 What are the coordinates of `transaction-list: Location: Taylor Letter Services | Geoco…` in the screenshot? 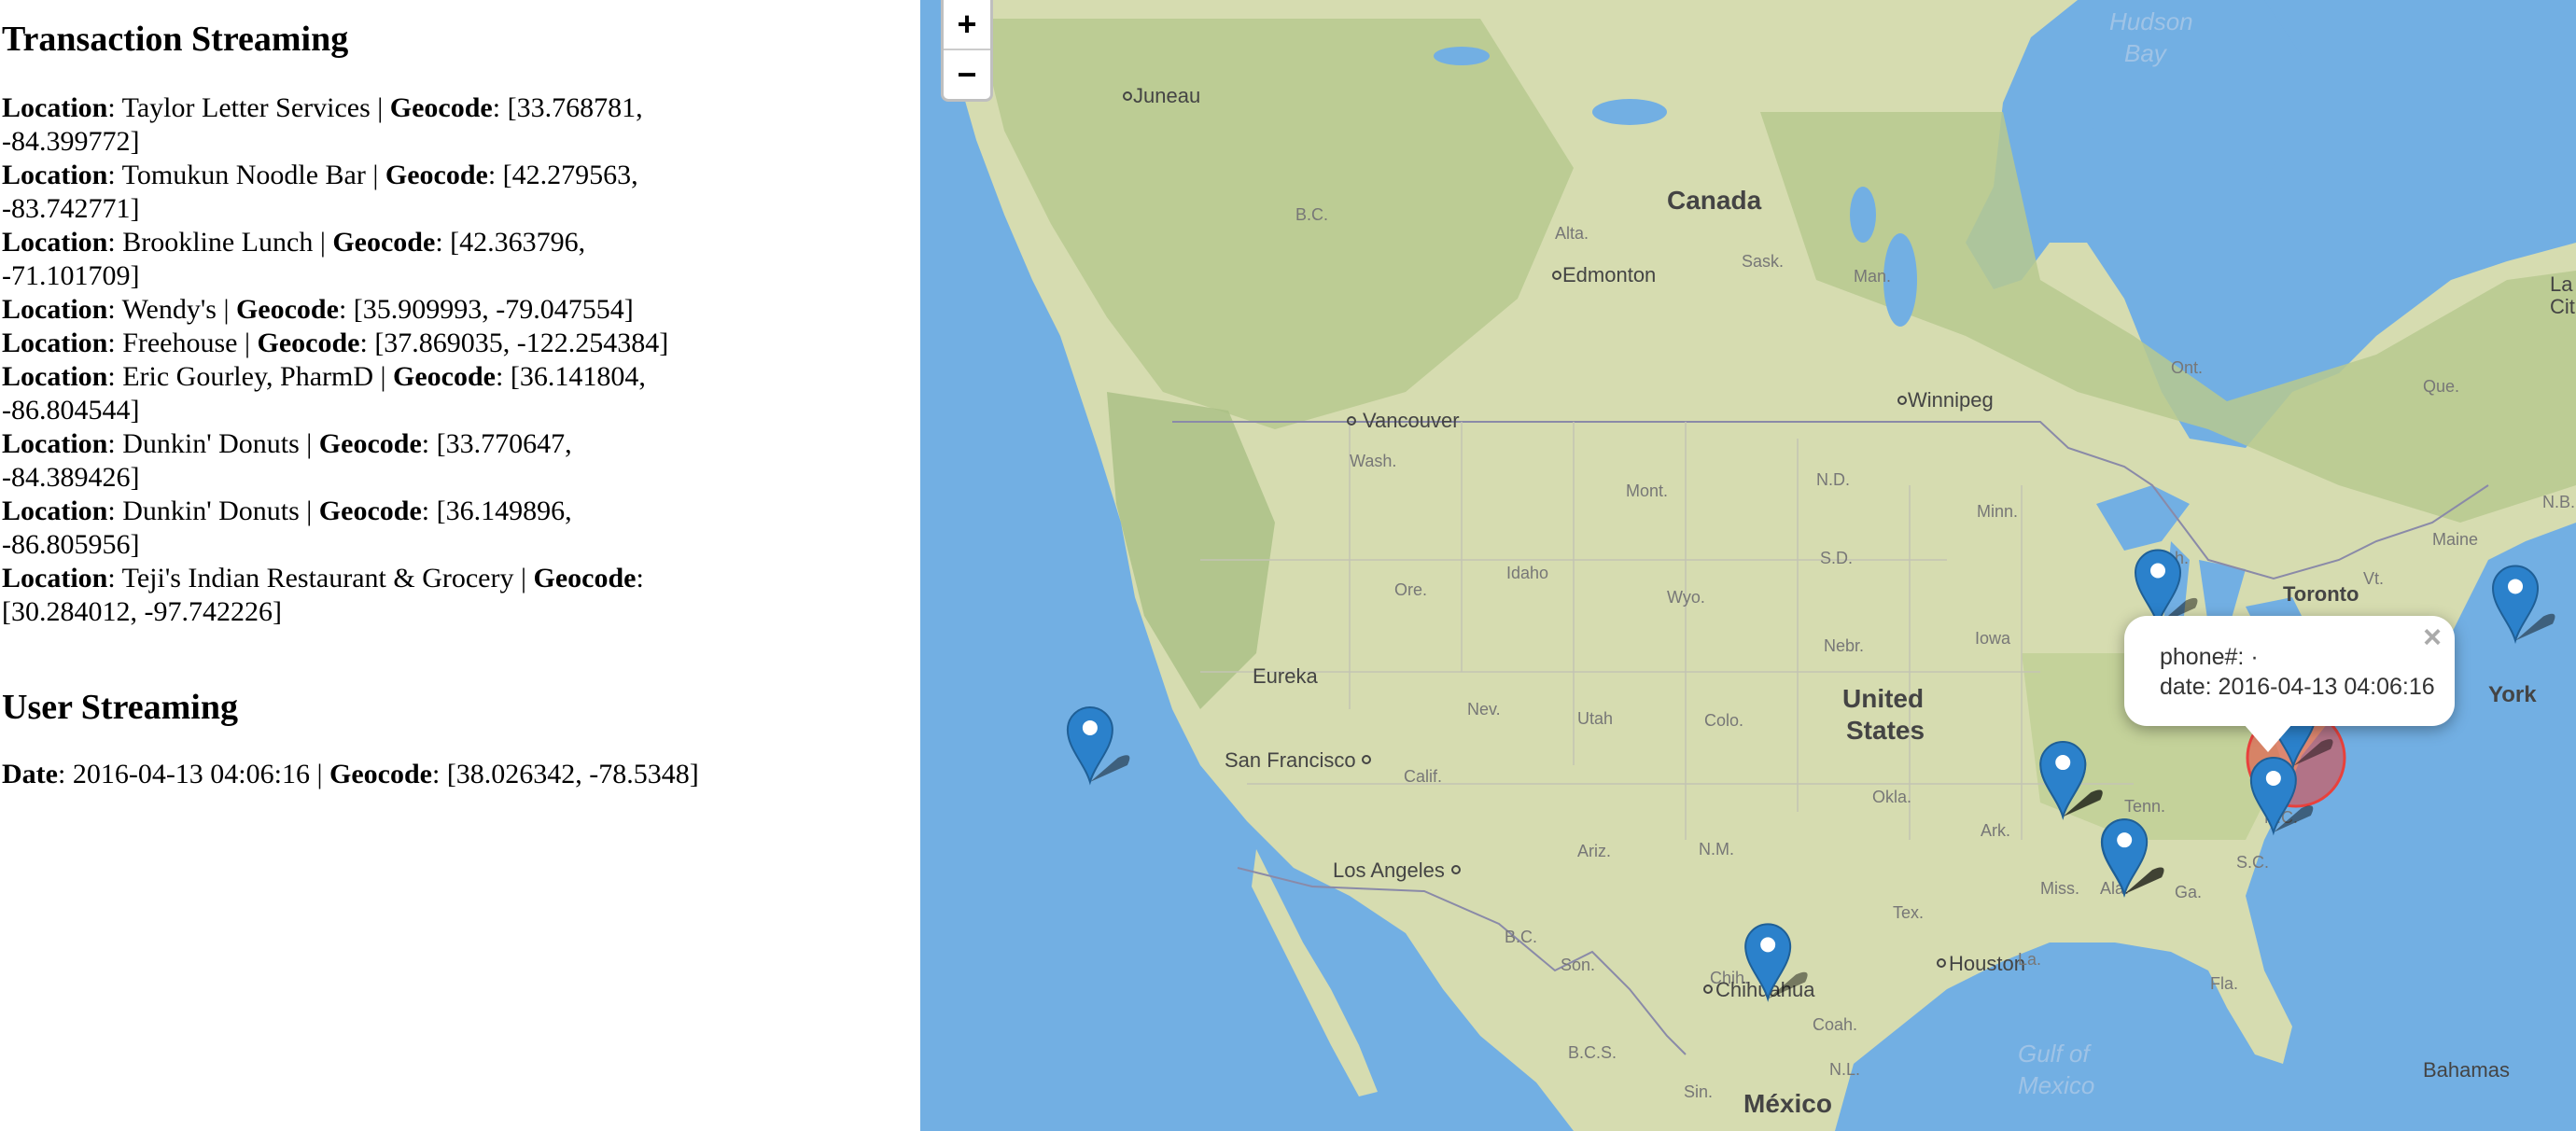 It's located at (356, 370).